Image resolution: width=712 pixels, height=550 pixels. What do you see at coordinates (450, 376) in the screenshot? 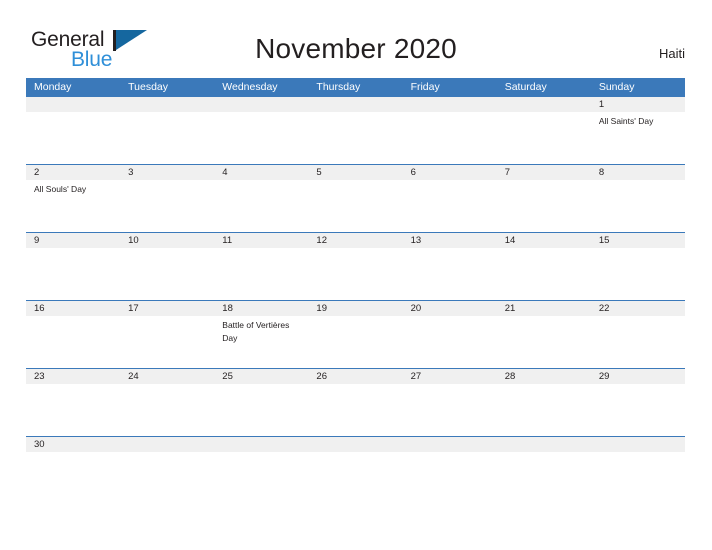
I see `day-number: 27` at bounding box center [450, 376].